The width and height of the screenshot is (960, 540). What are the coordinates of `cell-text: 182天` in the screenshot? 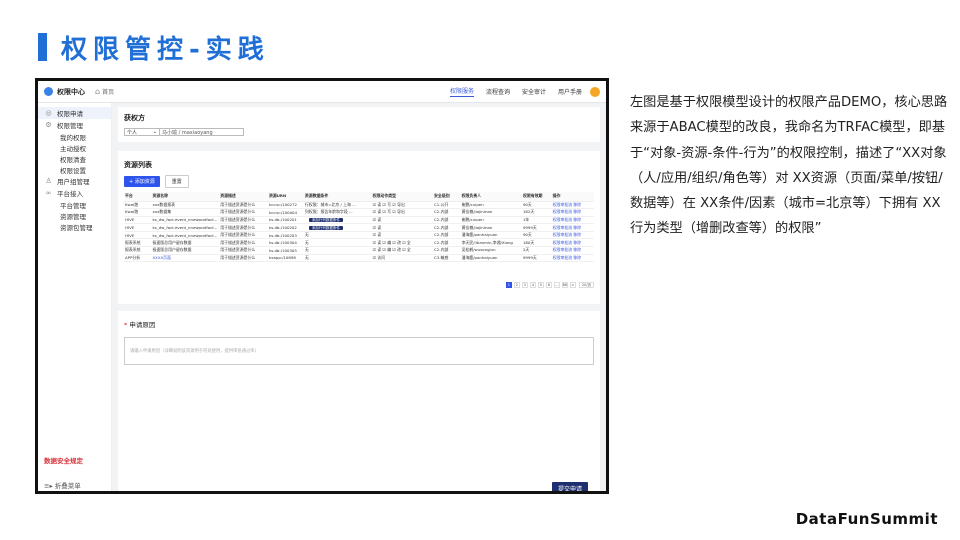 It's located at (528, 212).